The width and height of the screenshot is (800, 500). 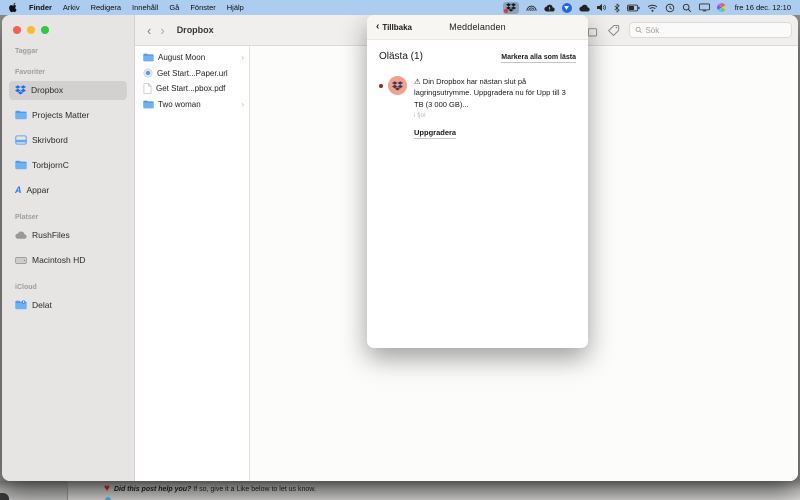 What do you see at coordinates (601, 8) in the screenshot?
I see `volume-icon` at bounding box center [601, 8].